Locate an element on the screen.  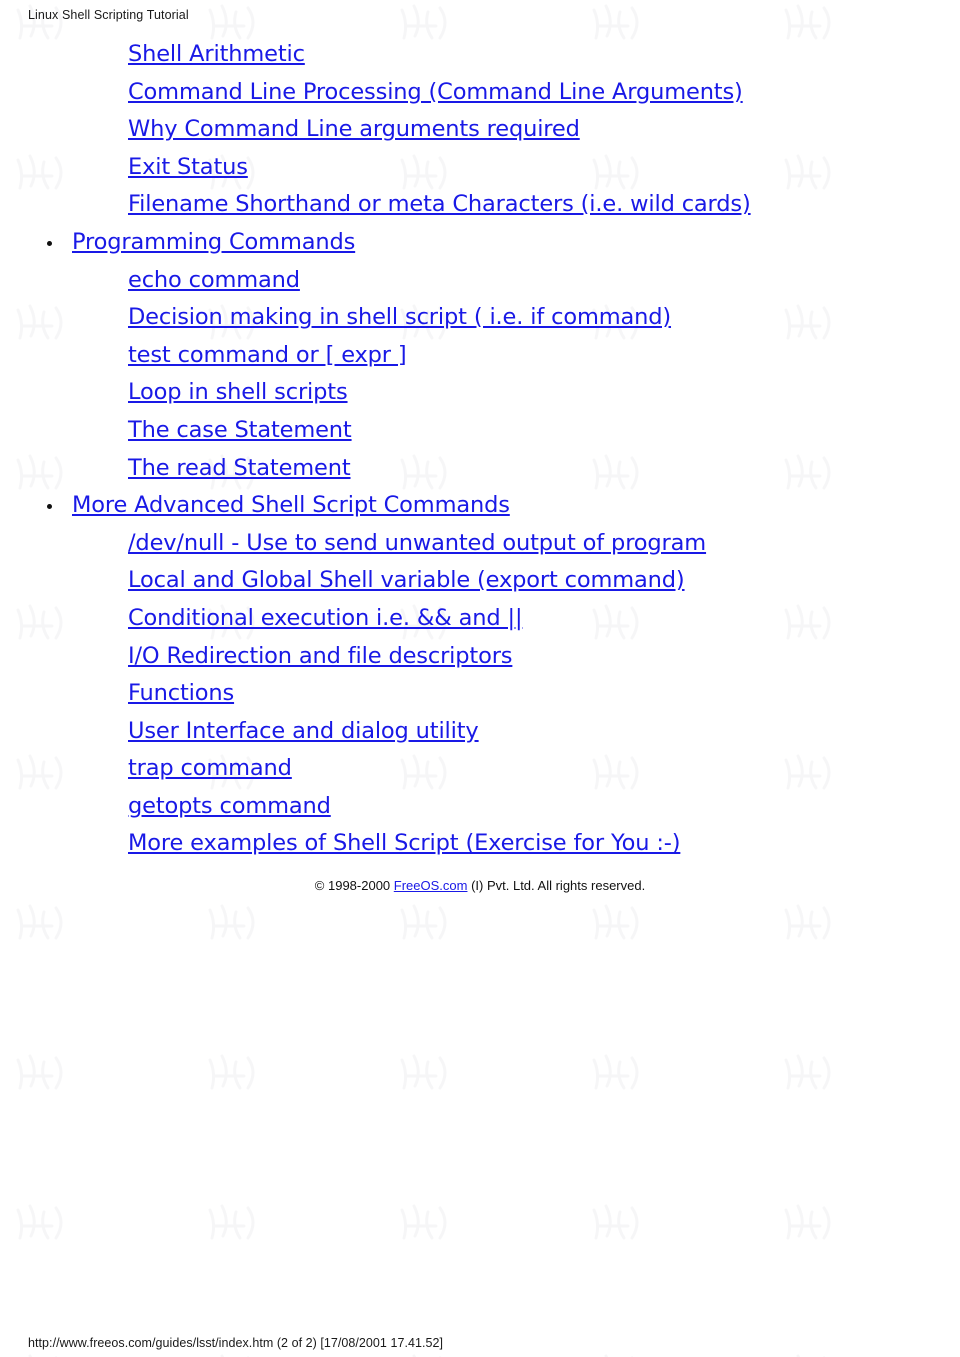
list-item: trap command is located at coordinates (480, 769).